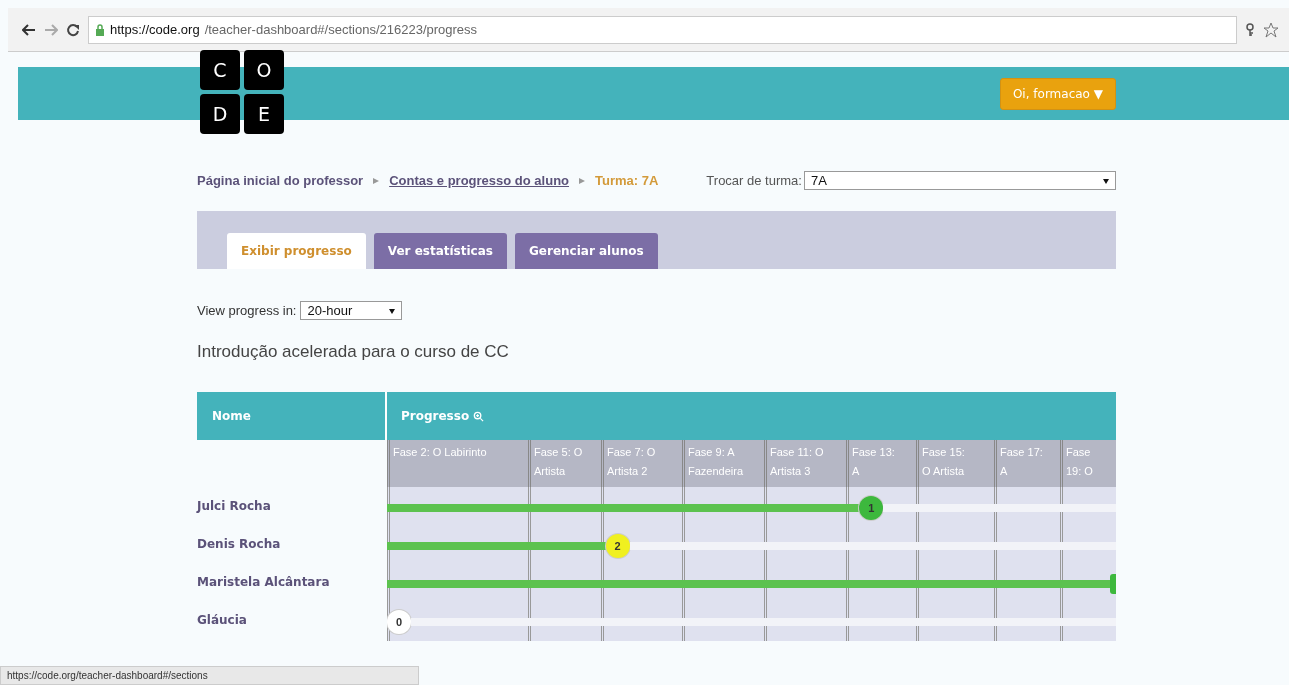 Image resolution: width=1289 pixels, height=685 pixels. Describe the element at coordinates (479, 416) in the screenshot. I see `zoom-icon` at that location.